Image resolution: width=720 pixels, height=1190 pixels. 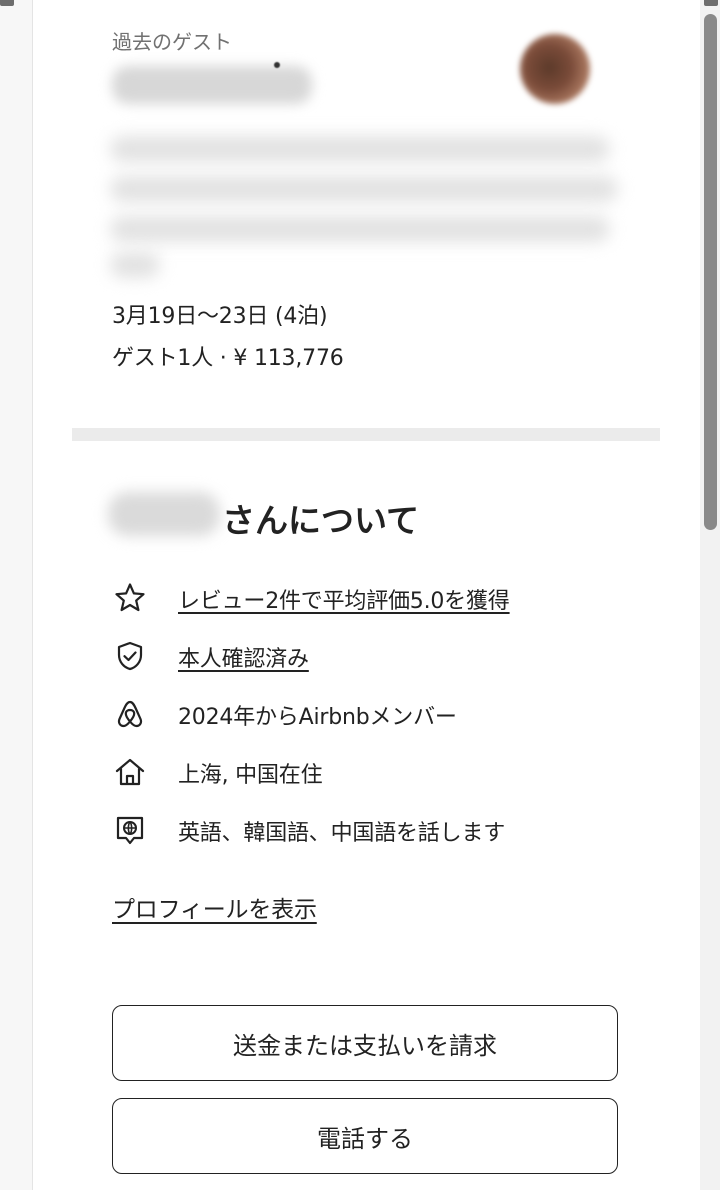 What do you see at coordinates (130, 656) in the screenshot?
I see `shield-check-icon` at bounding box center [130, 656].